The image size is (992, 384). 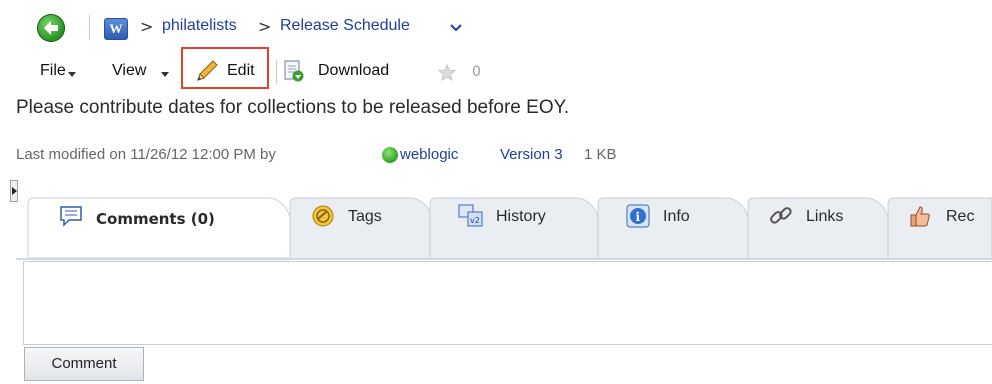 What do you see at coordinates (429, 154) in the screenshot?
I see `user-link: weblogic` at bounding box center [429, 154].